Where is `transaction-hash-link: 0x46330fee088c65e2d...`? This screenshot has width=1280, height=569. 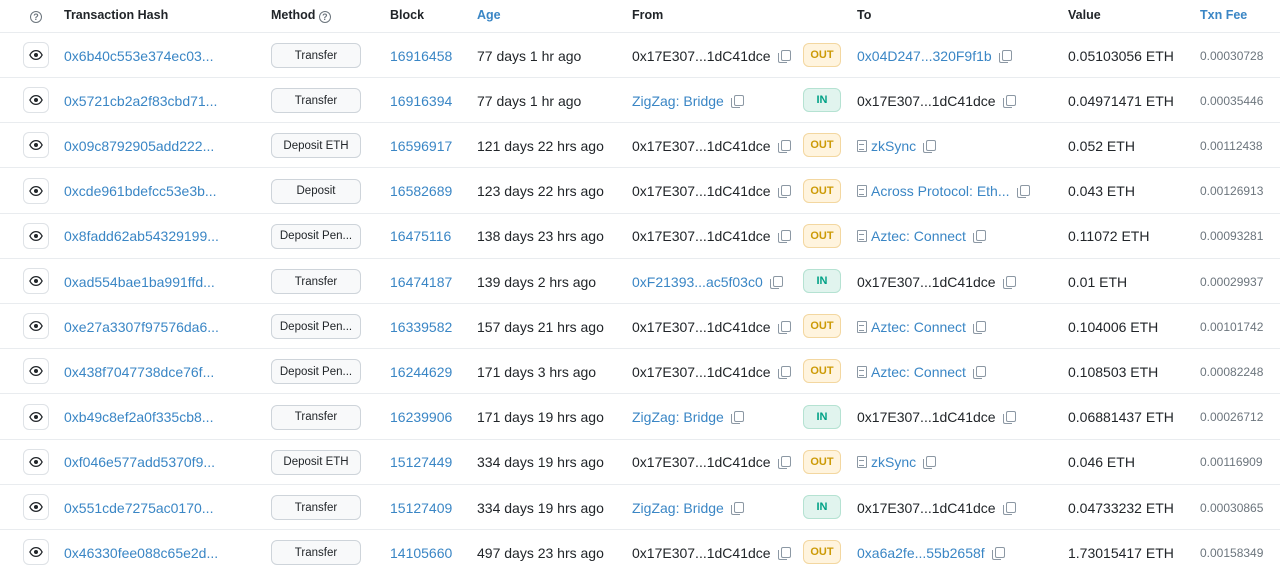
transaction-hash-link: 0x46330fee088c65e2d... is located at coordinates (141, 549).